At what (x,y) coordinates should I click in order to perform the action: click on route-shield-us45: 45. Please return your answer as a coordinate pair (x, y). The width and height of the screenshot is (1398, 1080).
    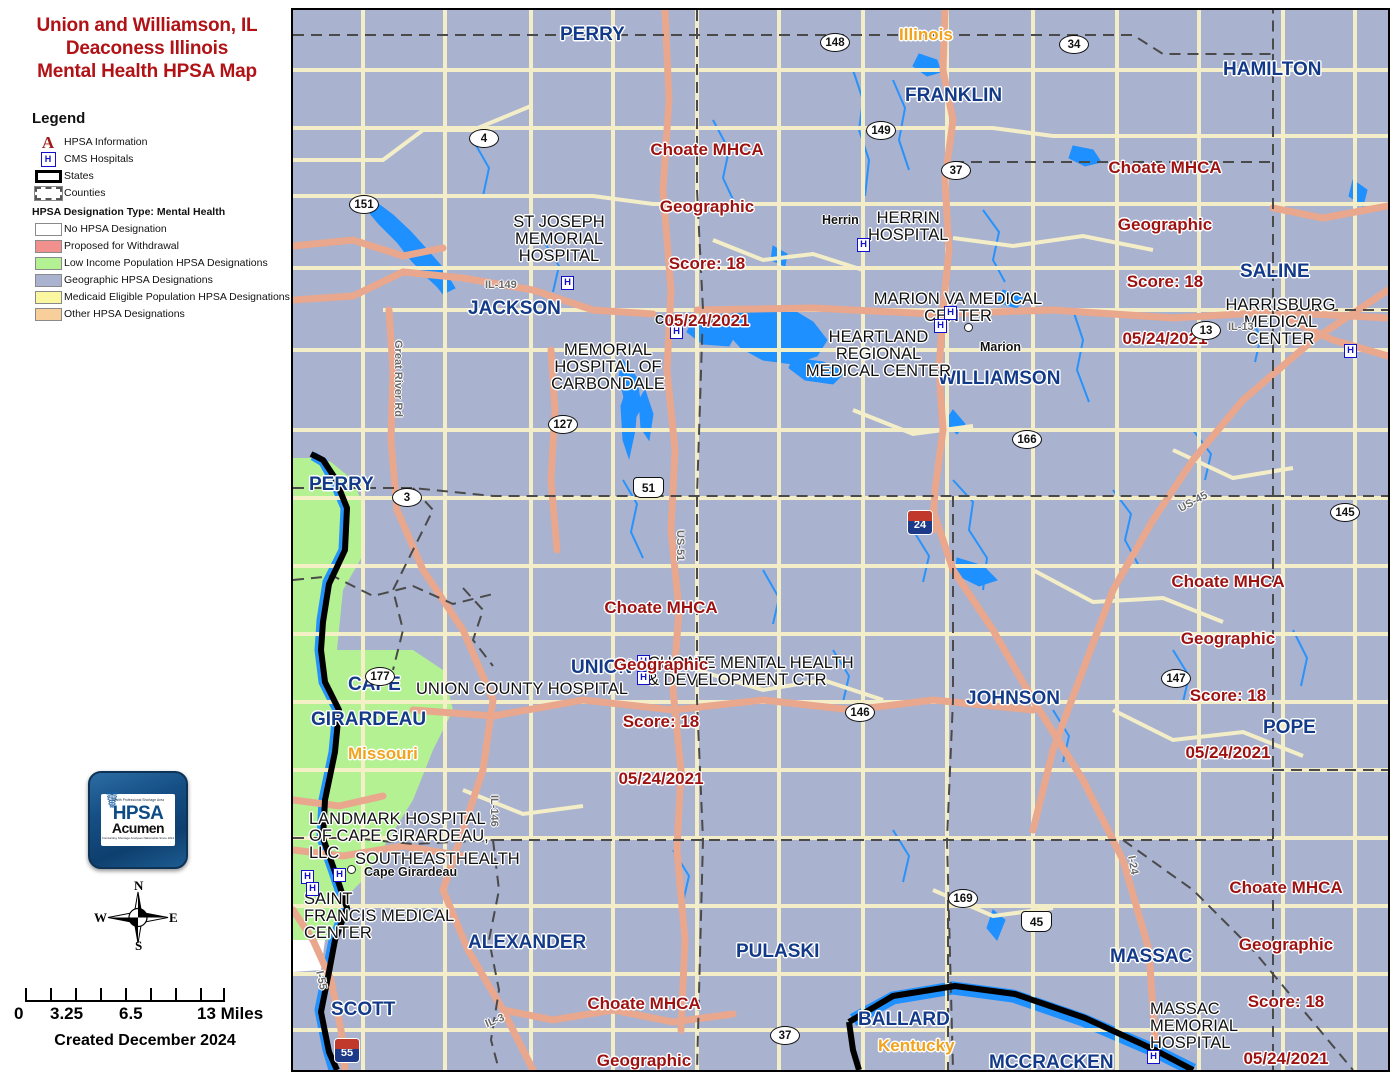
    Looking at the image, I should click on (1036, 921).